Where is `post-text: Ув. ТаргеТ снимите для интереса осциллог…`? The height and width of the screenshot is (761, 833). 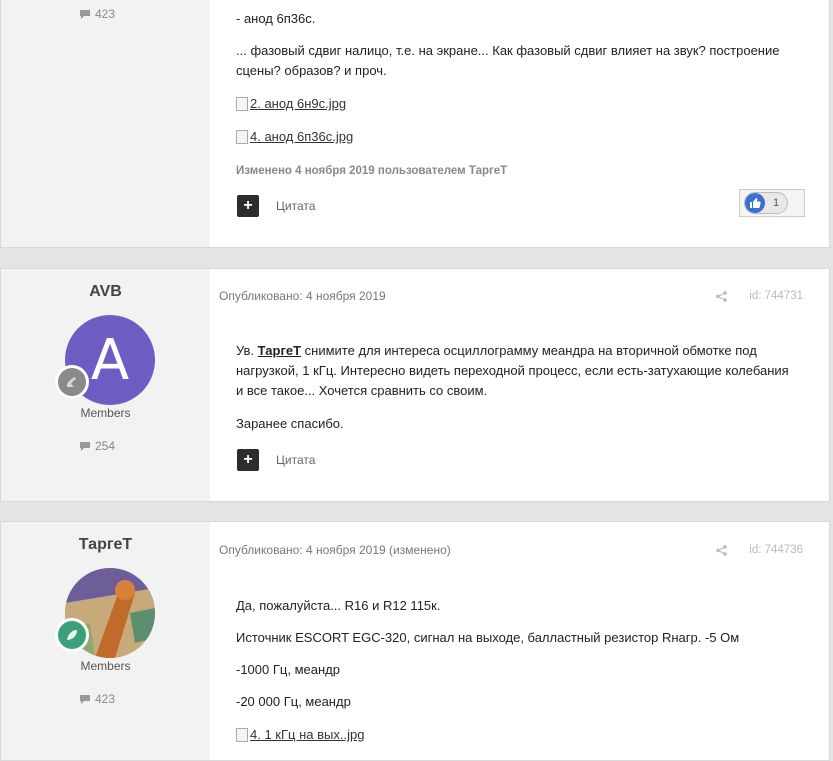 post-text: Ув. ТаргеТ снимите для интереса осциллог… is located at coordinates (496, 351).